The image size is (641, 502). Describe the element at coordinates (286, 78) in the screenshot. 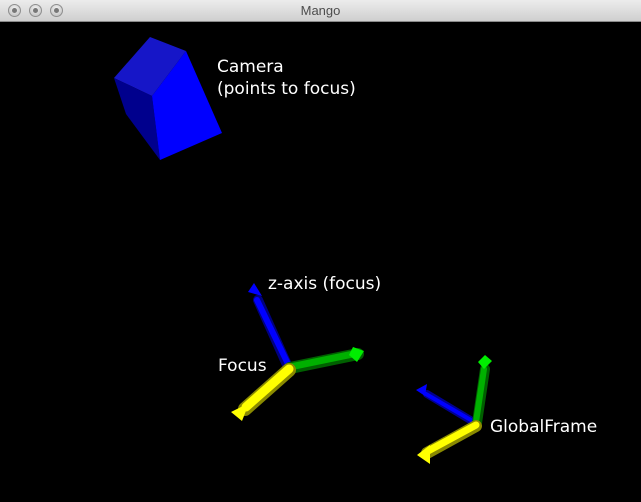

I see `camera-label: Camera (points to focus)` at that location.